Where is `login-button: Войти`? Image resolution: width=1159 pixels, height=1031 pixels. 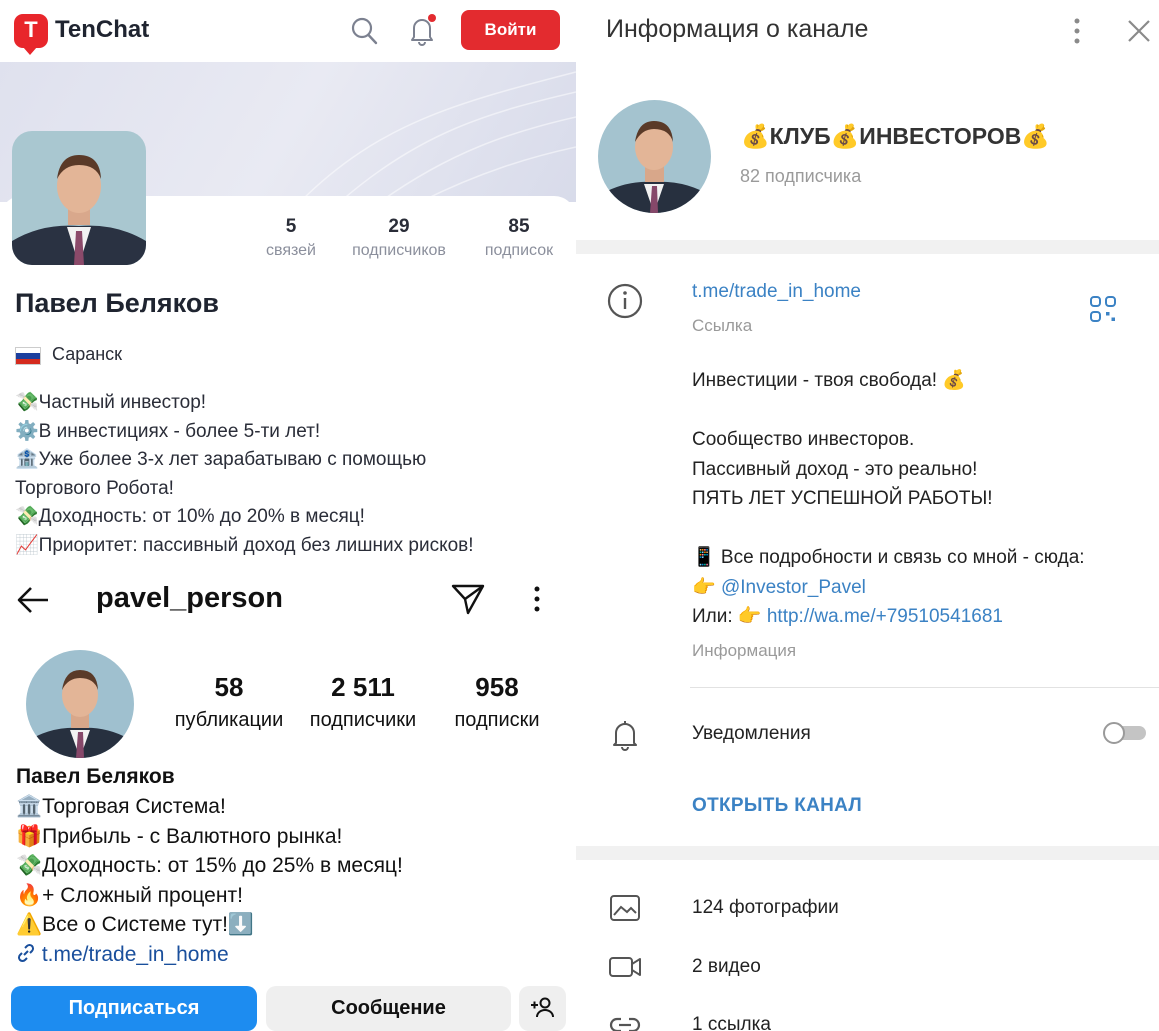 login-button: Войти is located at coordinates (510, 30).